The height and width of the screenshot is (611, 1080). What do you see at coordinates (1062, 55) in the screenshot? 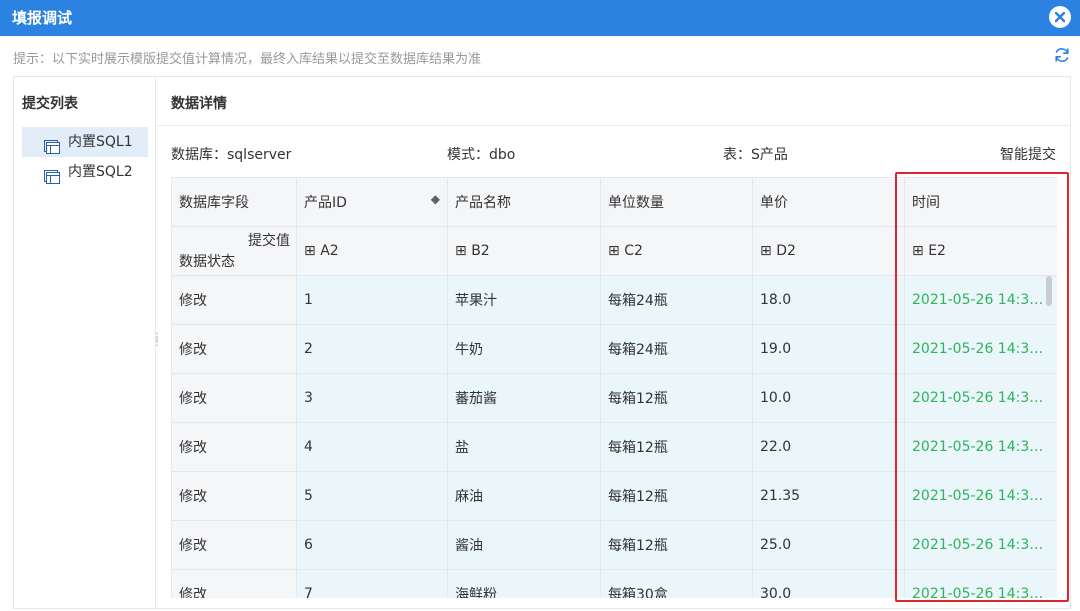
I see `refresh-icon` at bounding box center [1062, 55].